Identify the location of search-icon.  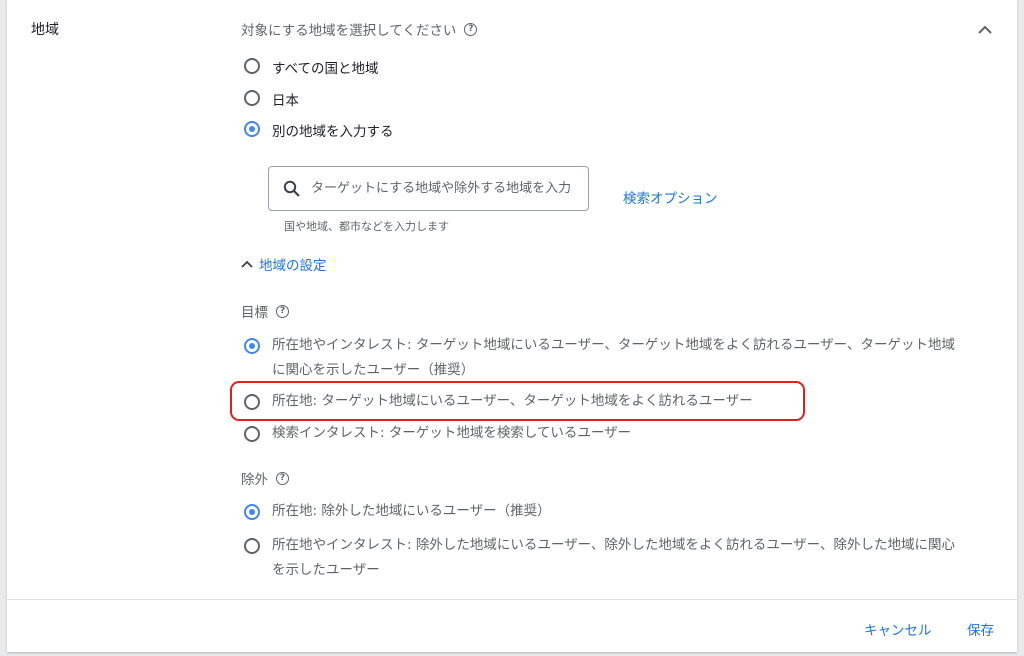
(291, 188).